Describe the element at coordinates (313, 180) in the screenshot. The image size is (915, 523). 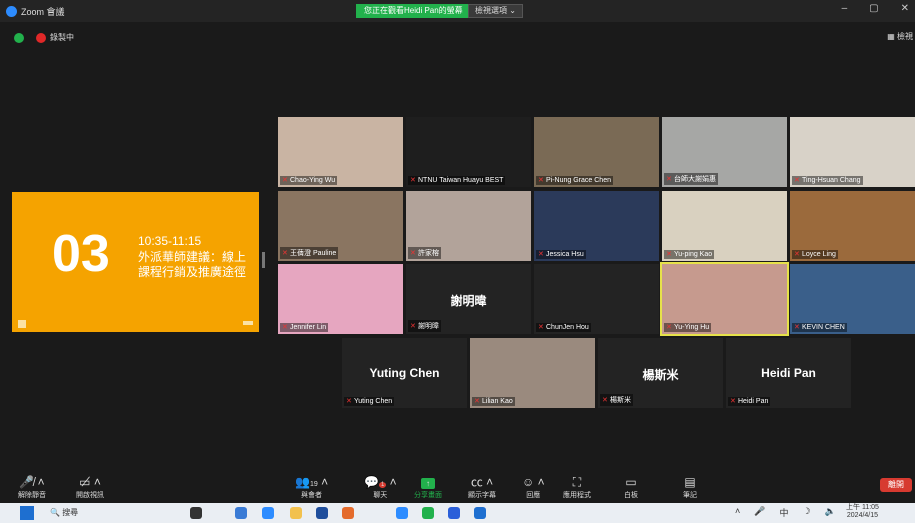
I see `participant-name: Chao-Ying Wu` at that location.